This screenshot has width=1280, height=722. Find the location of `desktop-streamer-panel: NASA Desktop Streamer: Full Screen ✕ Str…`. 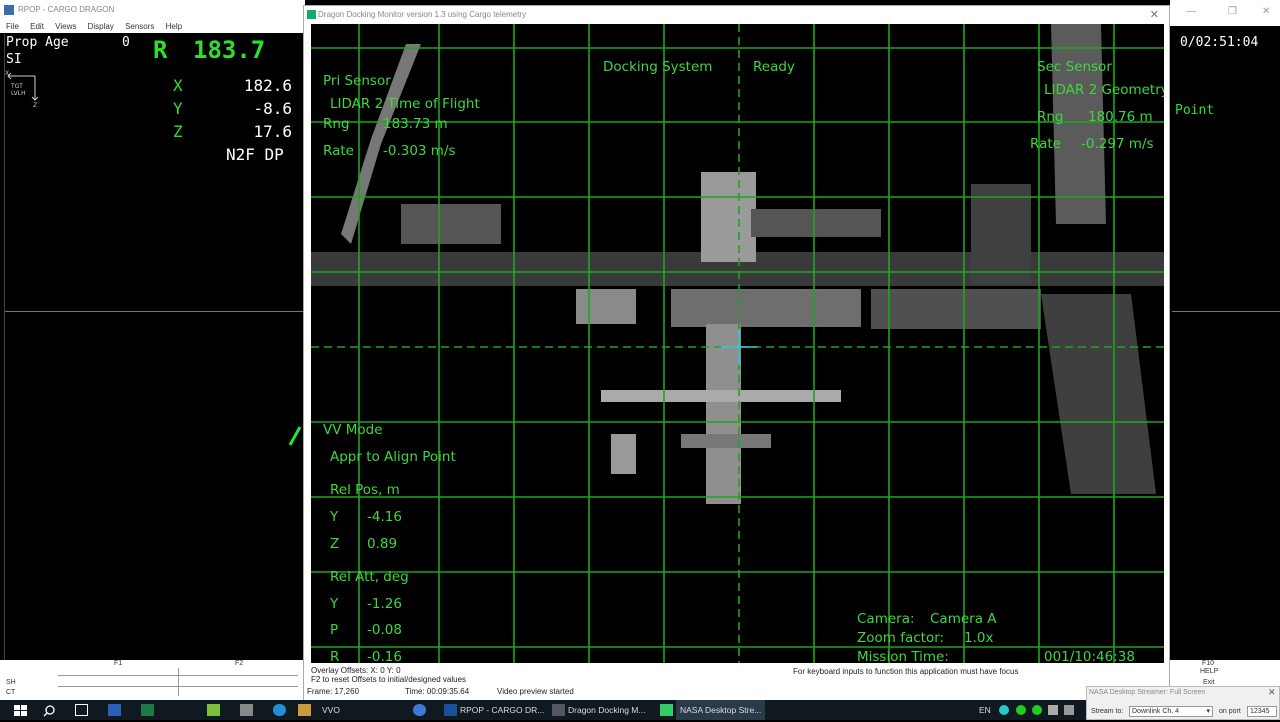

desktop-streamer-panel: NASA Desktop Streamer: Full Screen ✕ Str… is located at coordinates (1183, 703).